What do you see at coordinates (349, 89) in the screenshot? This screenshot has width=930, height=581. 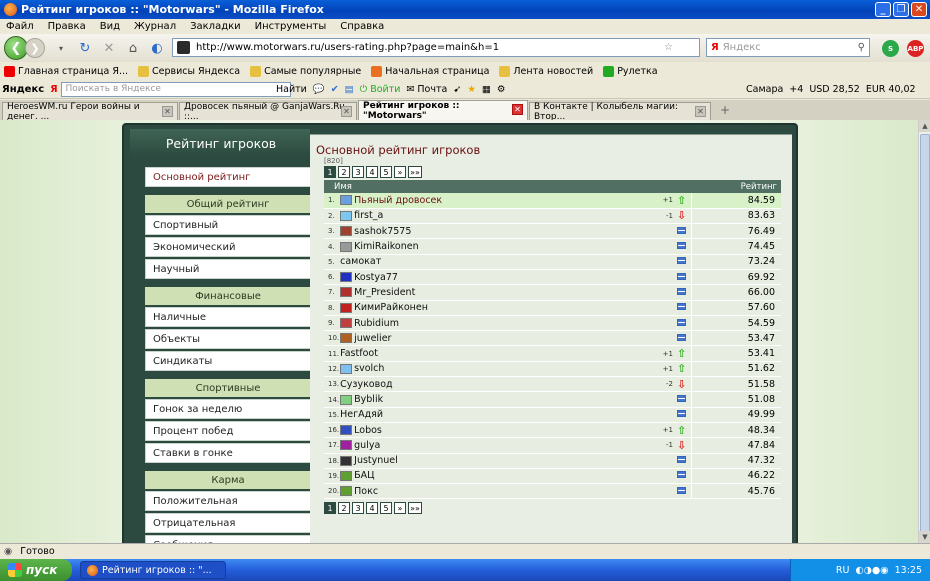 I see `page-icon: ▤` at bounding box center [349, 89].